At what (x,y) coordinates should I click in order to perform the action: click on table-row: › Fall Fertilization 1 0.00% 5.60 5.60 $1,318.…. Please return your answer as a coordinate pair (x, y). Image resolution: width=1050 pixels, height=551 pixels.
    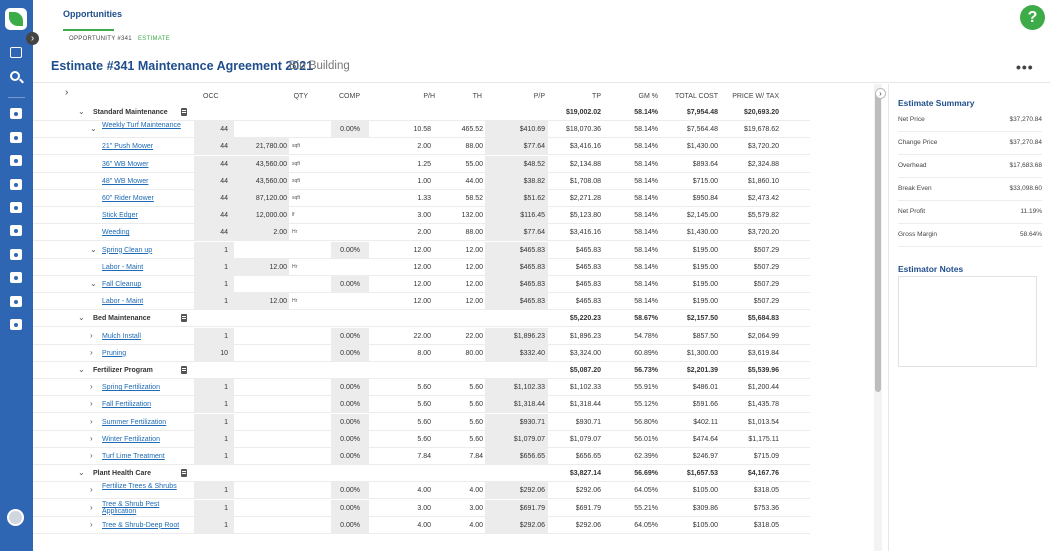
    Looking at the image, I should click on (421, 405).